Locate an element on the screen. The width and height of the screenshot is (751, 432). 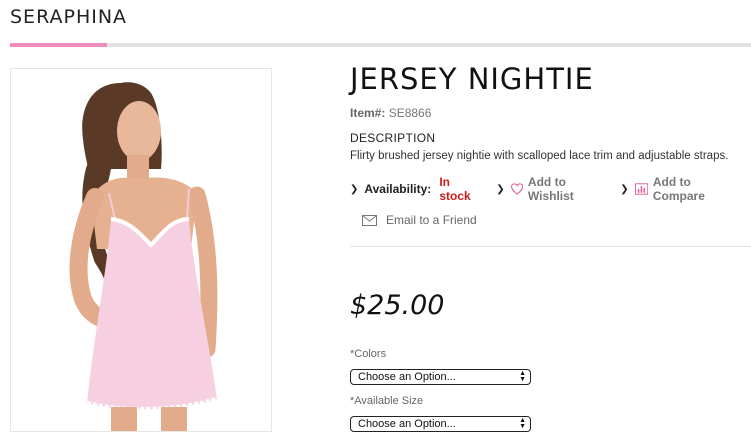
colors-select: Choose an Option... ▲ ▼ is located at coordinates (440, 377).